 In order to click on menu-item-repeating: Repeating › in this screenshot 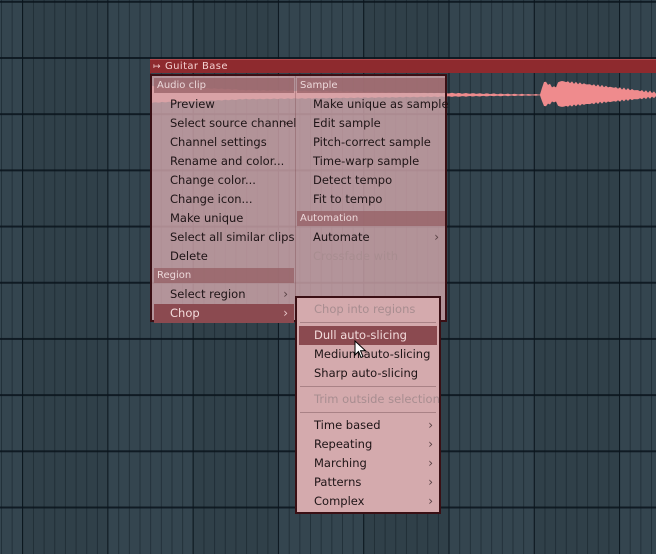, I will do `click(368, 444)`.